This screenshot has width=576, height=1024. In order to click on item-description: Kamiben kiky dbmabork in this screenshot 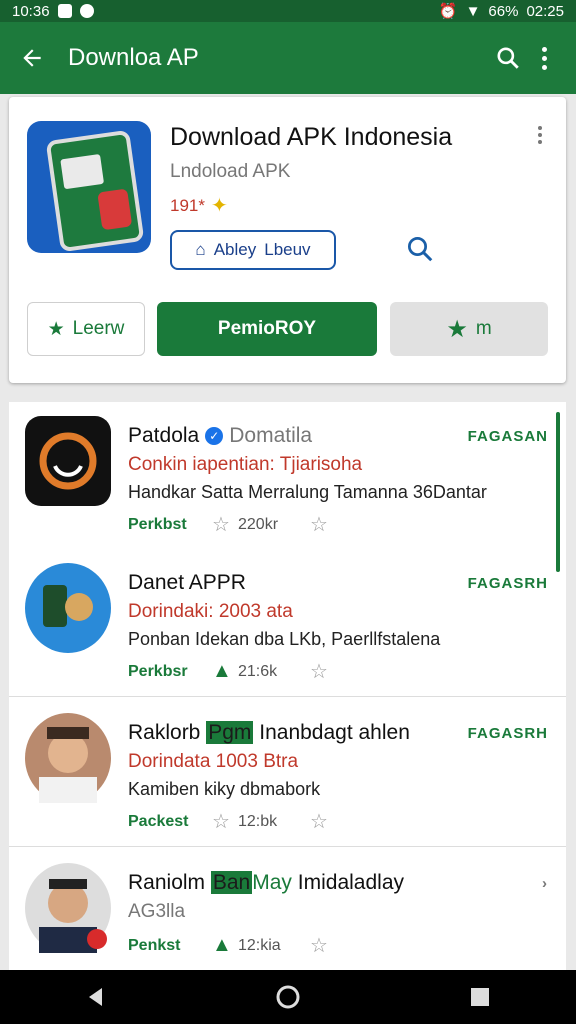, I will do `click(224, 789)`.